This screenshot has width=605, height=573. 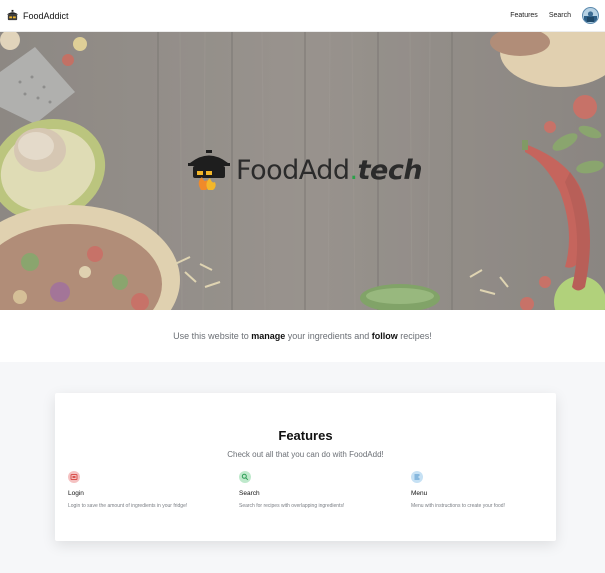 What do you see at coordinates (249, 493) in the screenshot?
I see `feature-search-title: Search` at bounding box center [249, 493].